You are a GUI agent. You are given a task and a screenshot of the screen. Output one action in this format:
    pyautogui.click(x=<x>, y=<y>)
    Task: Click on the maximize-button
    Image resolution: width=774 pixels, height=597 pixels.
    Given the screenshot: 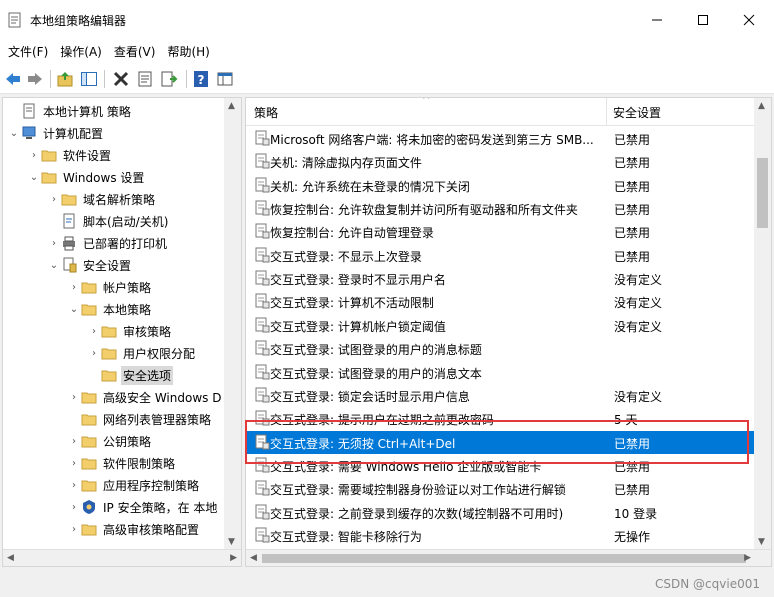 What is the action you would take?
    pyautogui.click(x=703, y=20)
    